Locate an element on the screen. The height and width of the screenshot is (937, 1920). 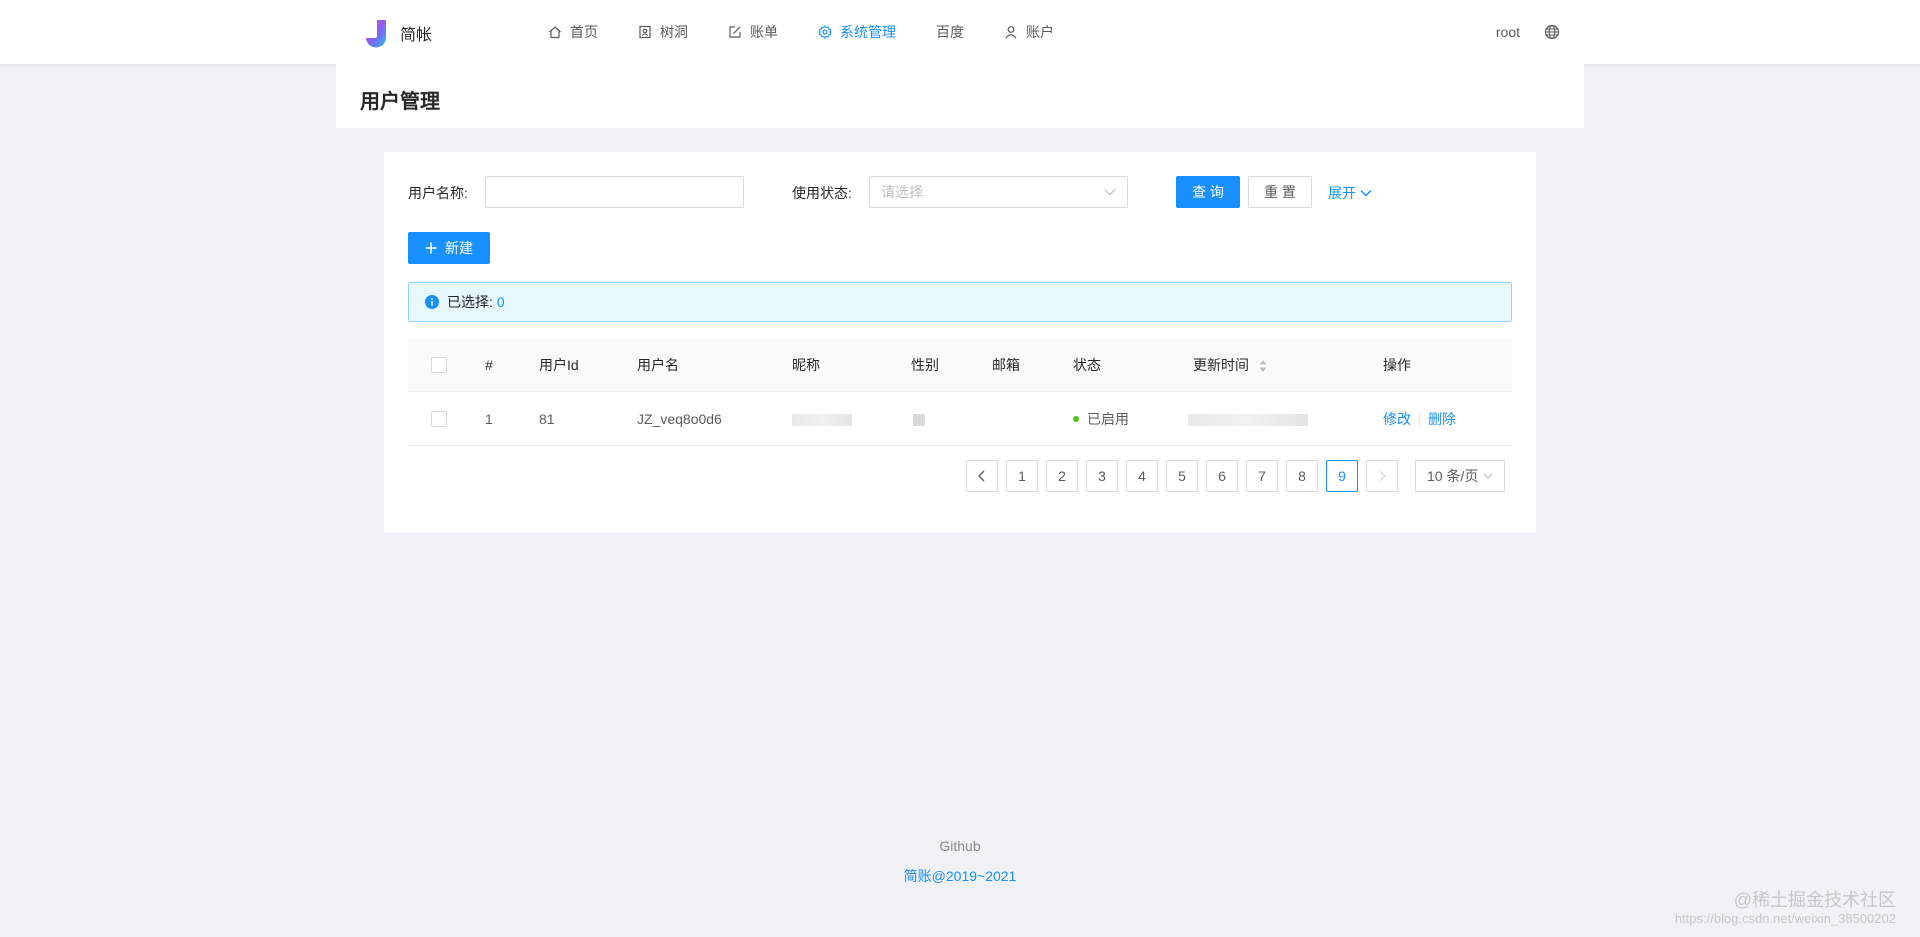
page-button-4: 4 is located at coordinates (1142, 476).